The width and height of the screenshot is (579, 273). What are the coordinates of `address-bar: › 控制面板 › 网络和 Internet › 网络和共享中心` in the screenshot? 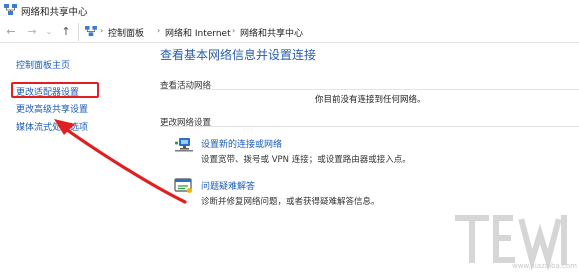 It's located at (328, 32).